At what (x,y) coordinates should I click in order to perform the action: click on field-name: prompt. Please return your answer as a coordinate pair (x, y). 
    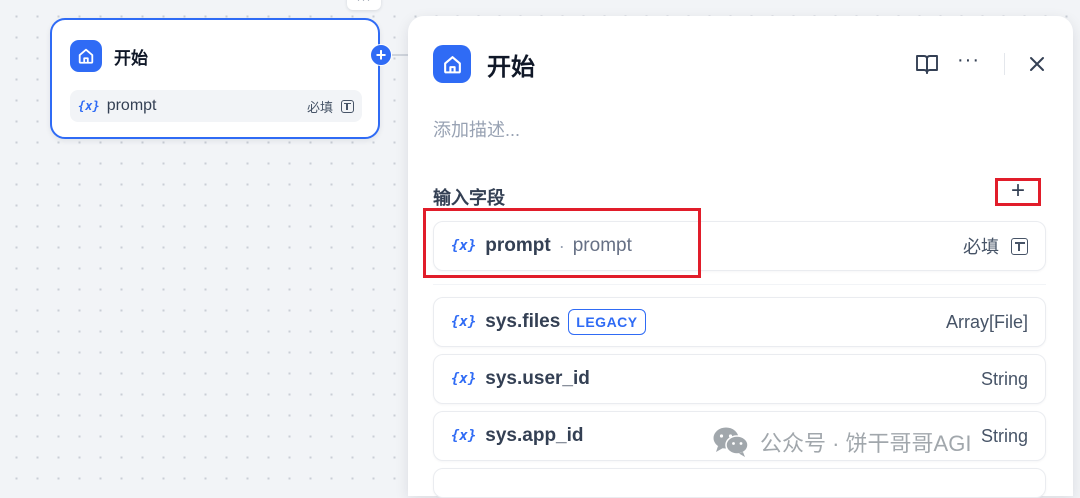
    Looking at the image, I should click on (518, 245).